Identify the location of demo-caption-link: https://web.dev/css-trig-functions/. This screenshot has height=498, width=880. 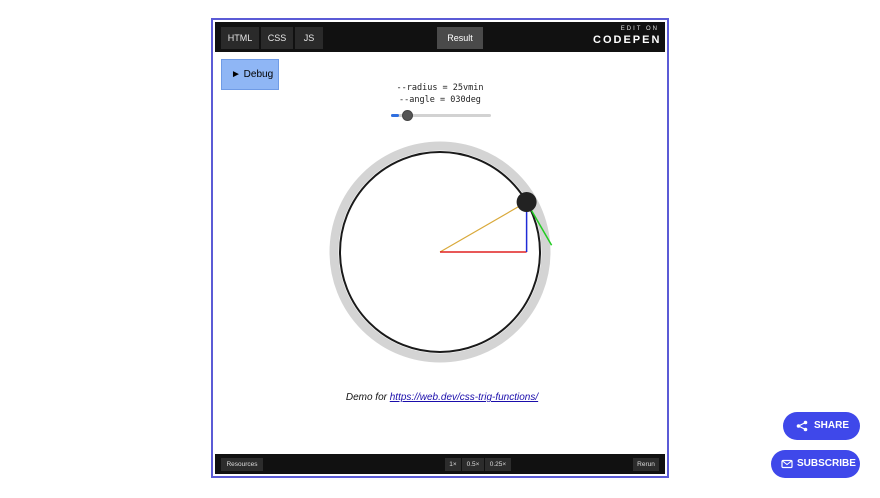
(464, 397).